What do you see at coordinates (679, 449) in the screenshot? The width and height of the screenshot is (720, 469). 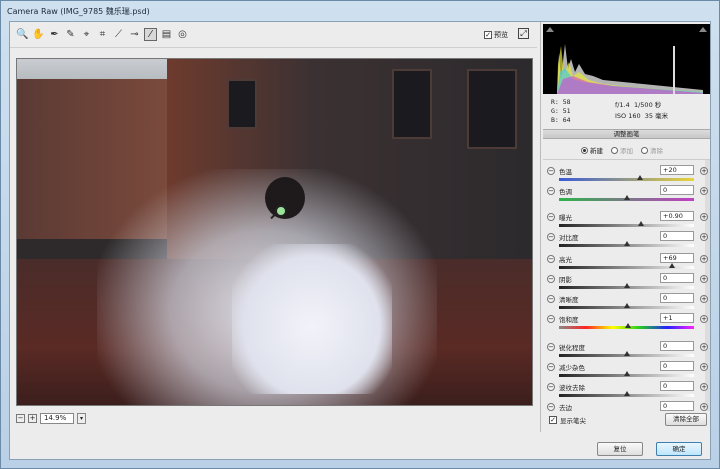 I see `ok-button: 确定` at bounding box center [679, 449].